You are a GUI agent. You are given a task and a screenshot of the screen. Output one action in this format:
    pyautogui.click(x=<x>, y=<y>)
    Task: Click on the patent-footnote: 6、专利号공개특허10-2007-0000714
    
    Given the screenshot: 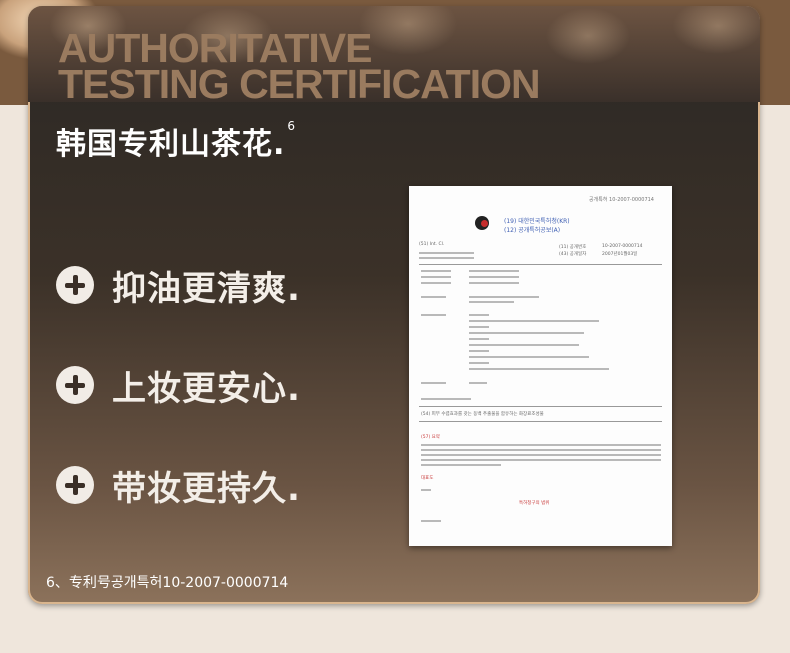 What is the action you would take?
    pyautogui.click(x=167, y=583)
    